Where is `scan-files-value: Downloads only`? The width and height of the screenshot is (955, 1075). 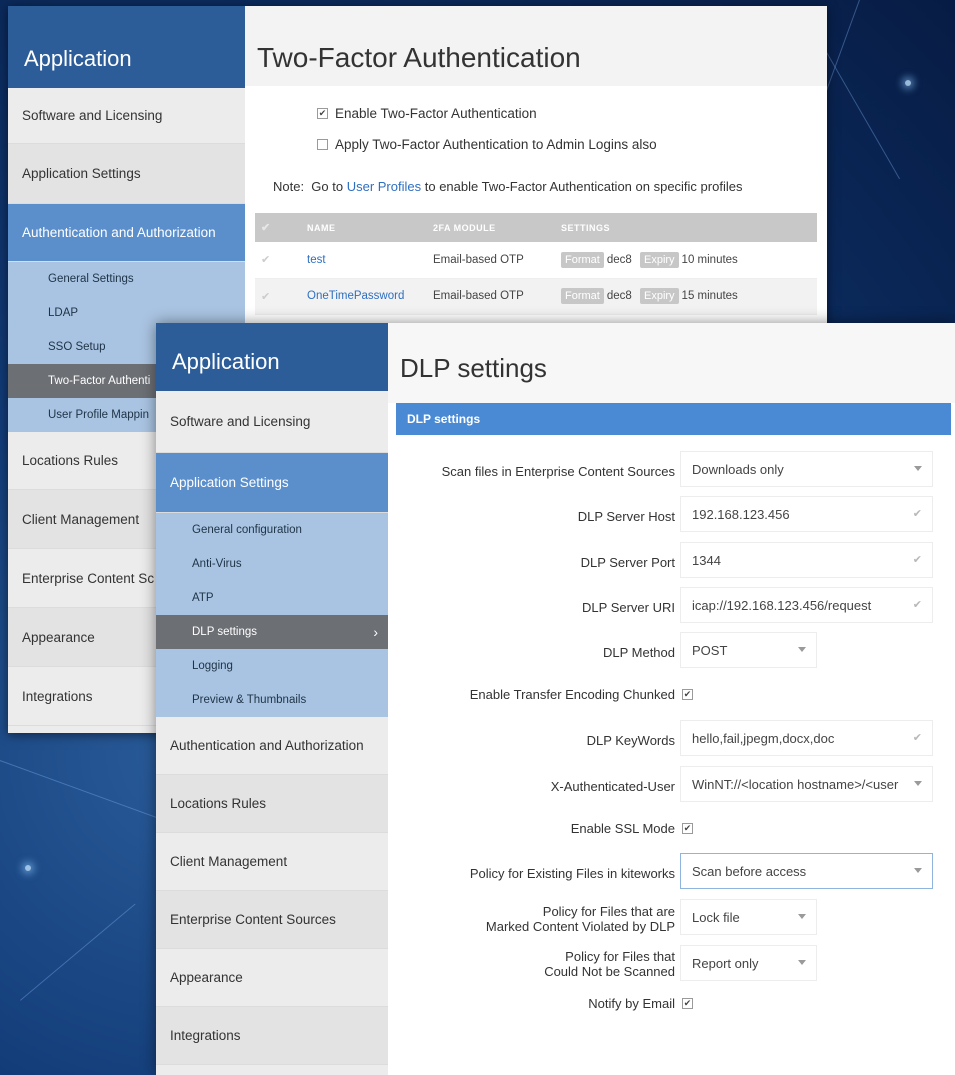
scan-files-value: Downloads only is located at coordinates (738, 469).